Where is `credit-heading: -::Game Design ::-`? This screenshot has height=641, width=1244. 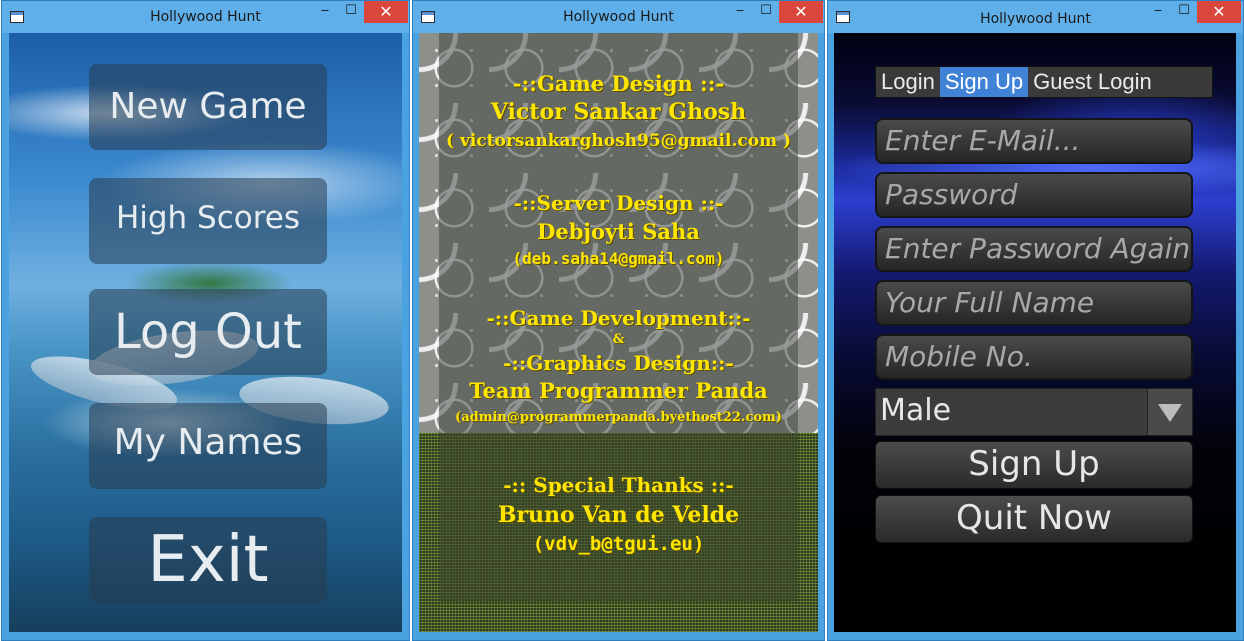 credit-heading: -::Game Design ::- is located at coordinates (618, 83).